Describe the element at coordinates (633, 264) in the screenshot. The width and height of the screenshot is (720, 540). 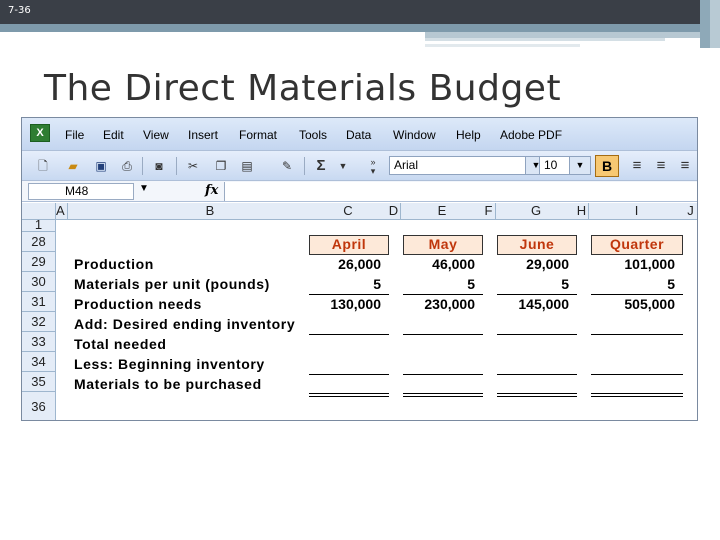
I see `cell-value: 101,000` at that location.